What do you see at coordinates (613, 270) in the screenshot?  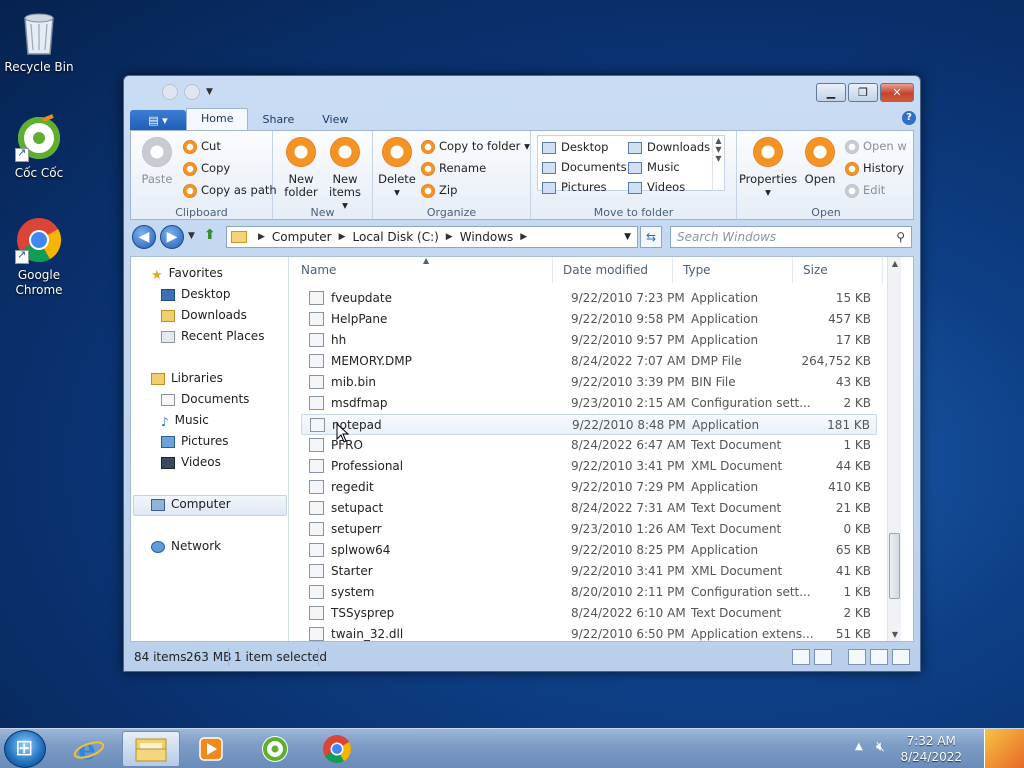 I see `column-header-date: Date modified` at bounding box center [613, 270].